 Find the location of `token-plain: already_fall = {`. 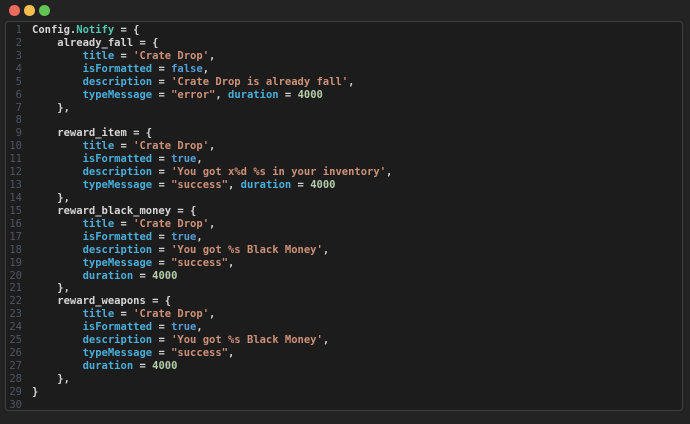

token-plain: already_fall = { is located at coordinates (95, 42).